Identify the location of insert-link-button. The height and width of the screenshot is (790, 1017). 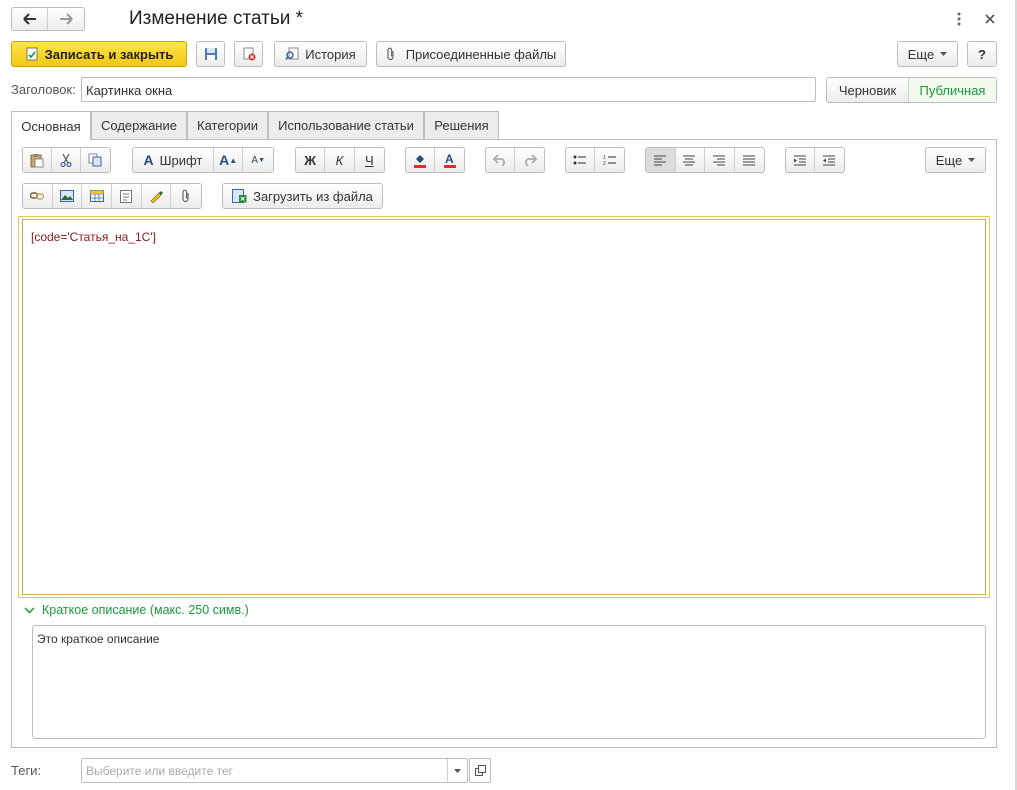
(38, 196).